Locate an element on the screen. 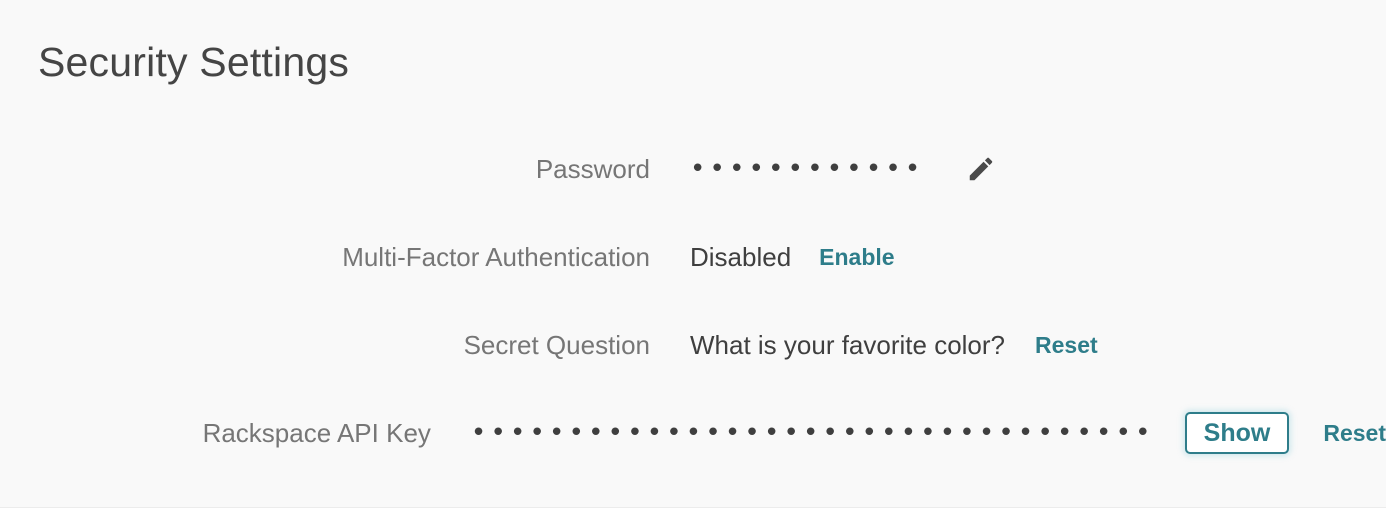  password-label: Password is located at coordinates (592, 169).